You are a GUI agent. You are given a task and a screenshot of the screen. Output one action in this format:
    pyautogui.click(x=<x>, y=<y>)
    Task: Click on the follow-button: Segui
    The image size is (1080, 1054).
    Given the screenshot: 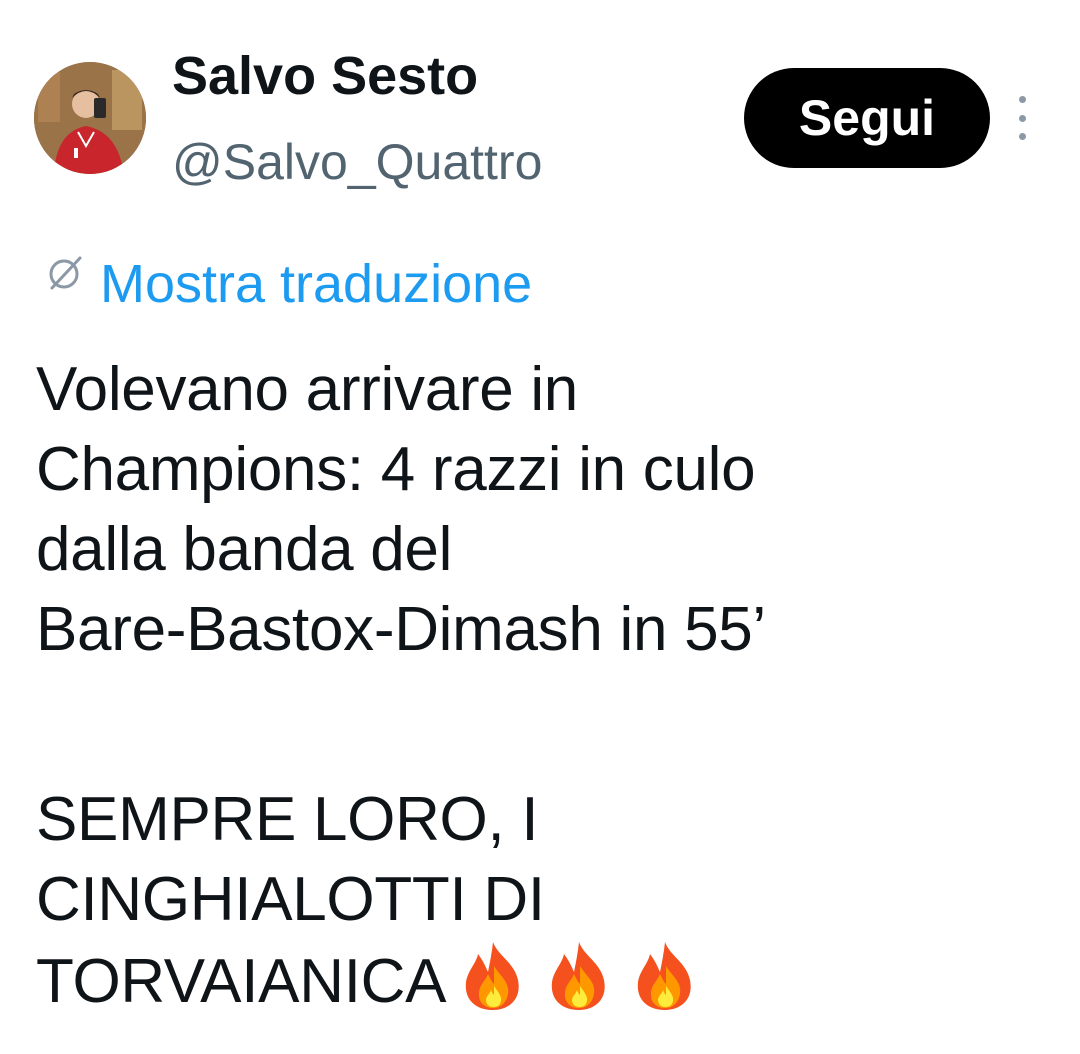 What is the action you would take?
    pyautogui.click(x=867, y=118)
    